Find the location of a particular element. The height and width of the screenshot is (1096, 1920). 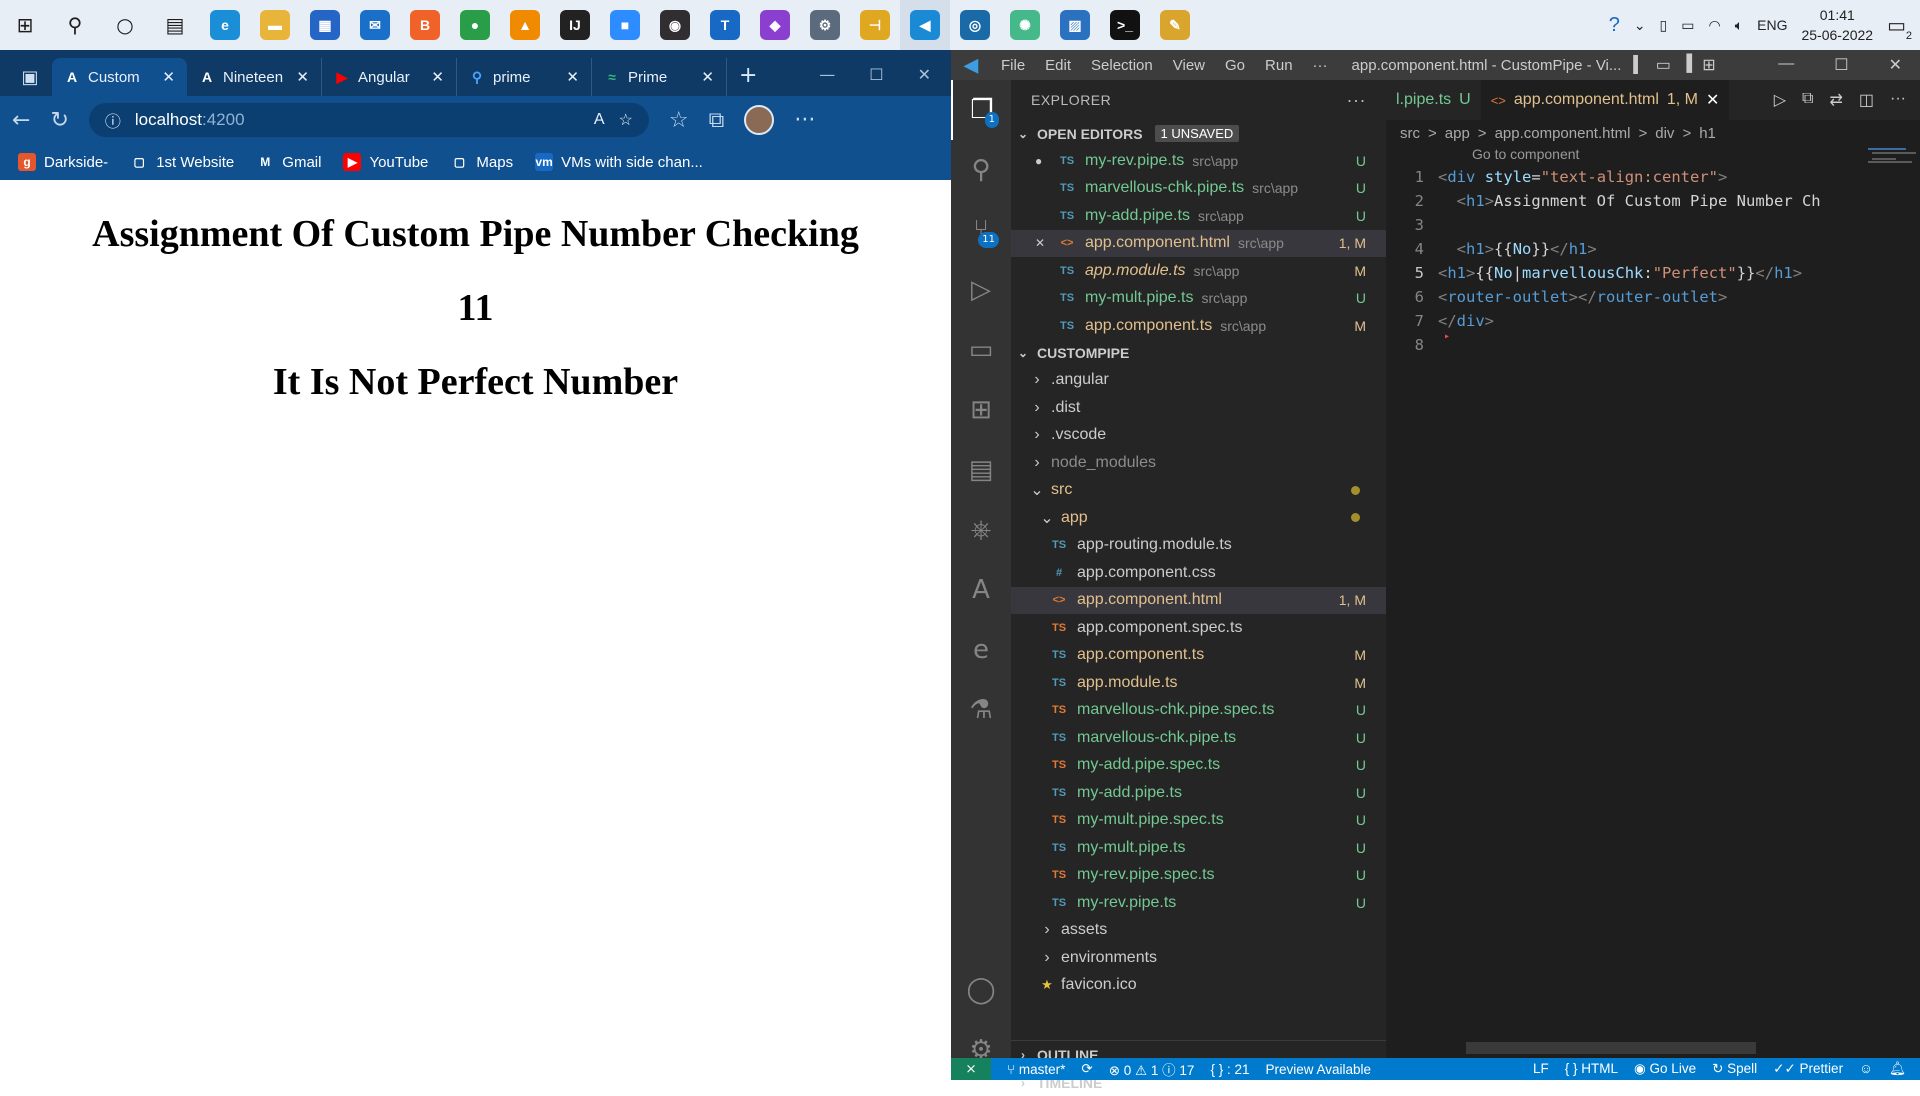

folder-item: › environments is located at coordinates (1198, 958).